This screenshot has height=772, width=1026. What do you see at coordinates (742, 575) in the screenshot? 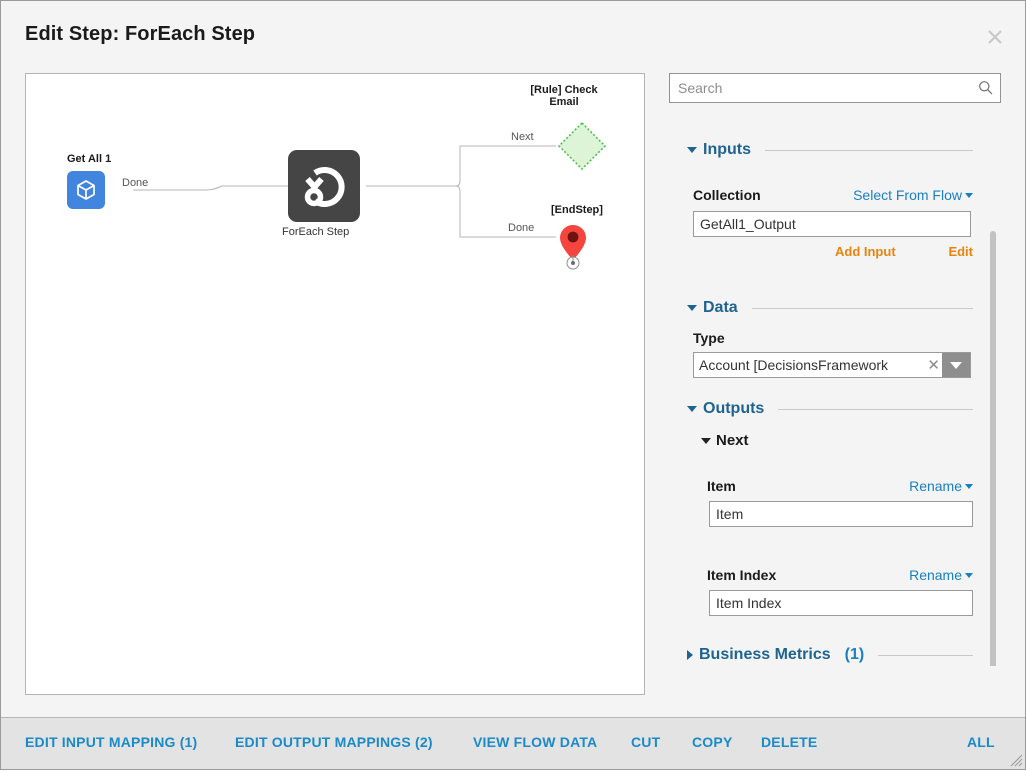
I see `output-field-label: Item Index` at bounding box center [742, 575].